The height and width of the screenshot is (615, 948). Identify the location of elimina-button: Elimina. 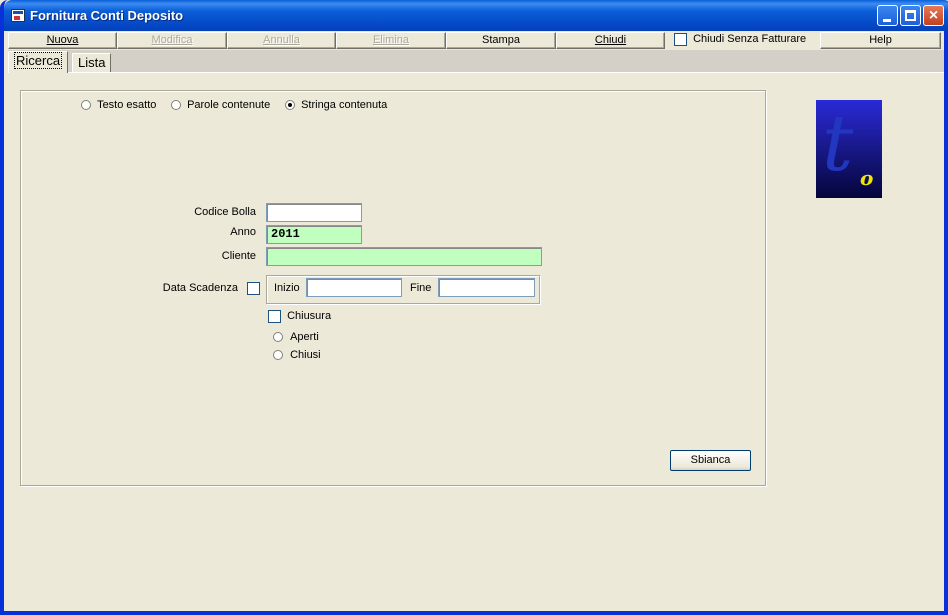
(391, 40).